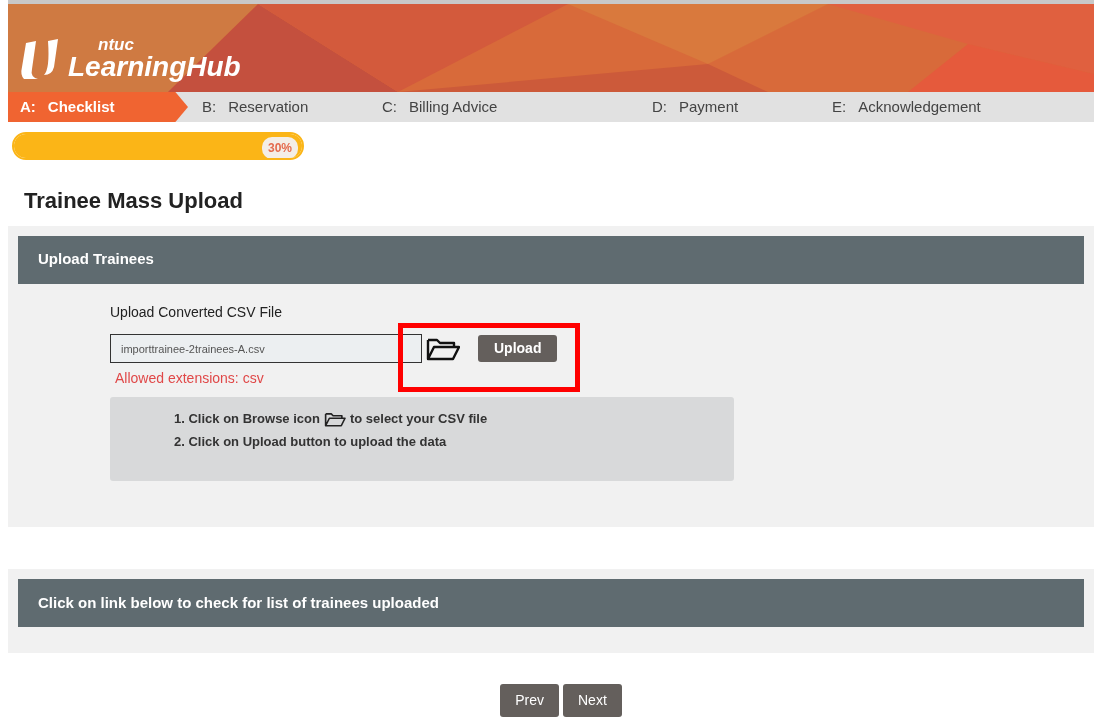  I want to click on step-label: Checklist, so click(81, 106).